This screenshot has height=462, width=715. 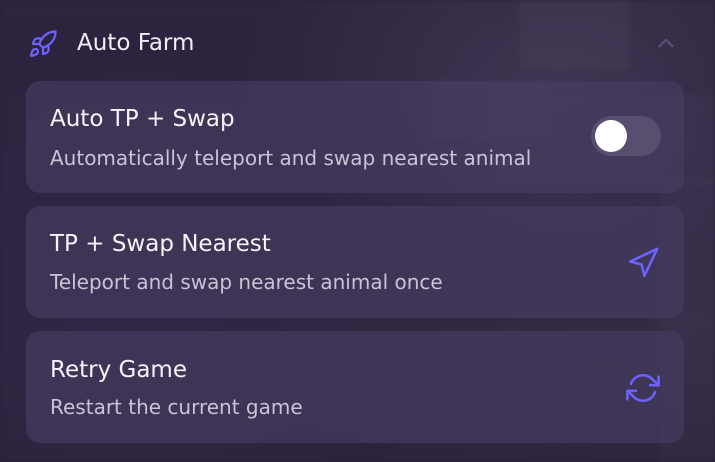 What do you see at coordinates (118, 370) in the screenshot?
I see `card-title: Retry Game` at bounding box center [118, 370].